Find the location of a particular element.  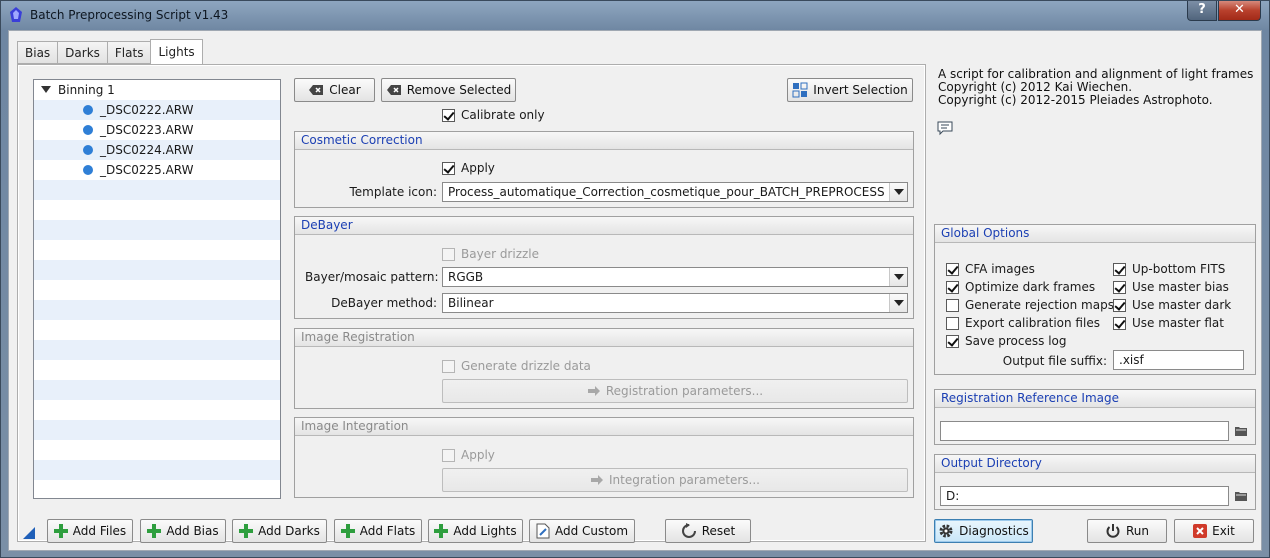

file-status-icon is located at coordinates (88, 170).